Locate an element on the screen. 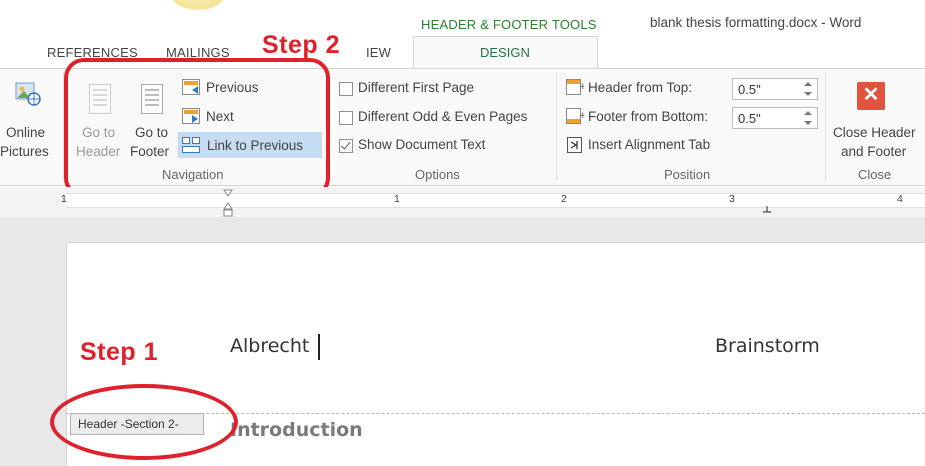 Image resolution: width=925 pixels, height=466 pixels. header-from-top-icon: + is located at coordinates (576, 87).